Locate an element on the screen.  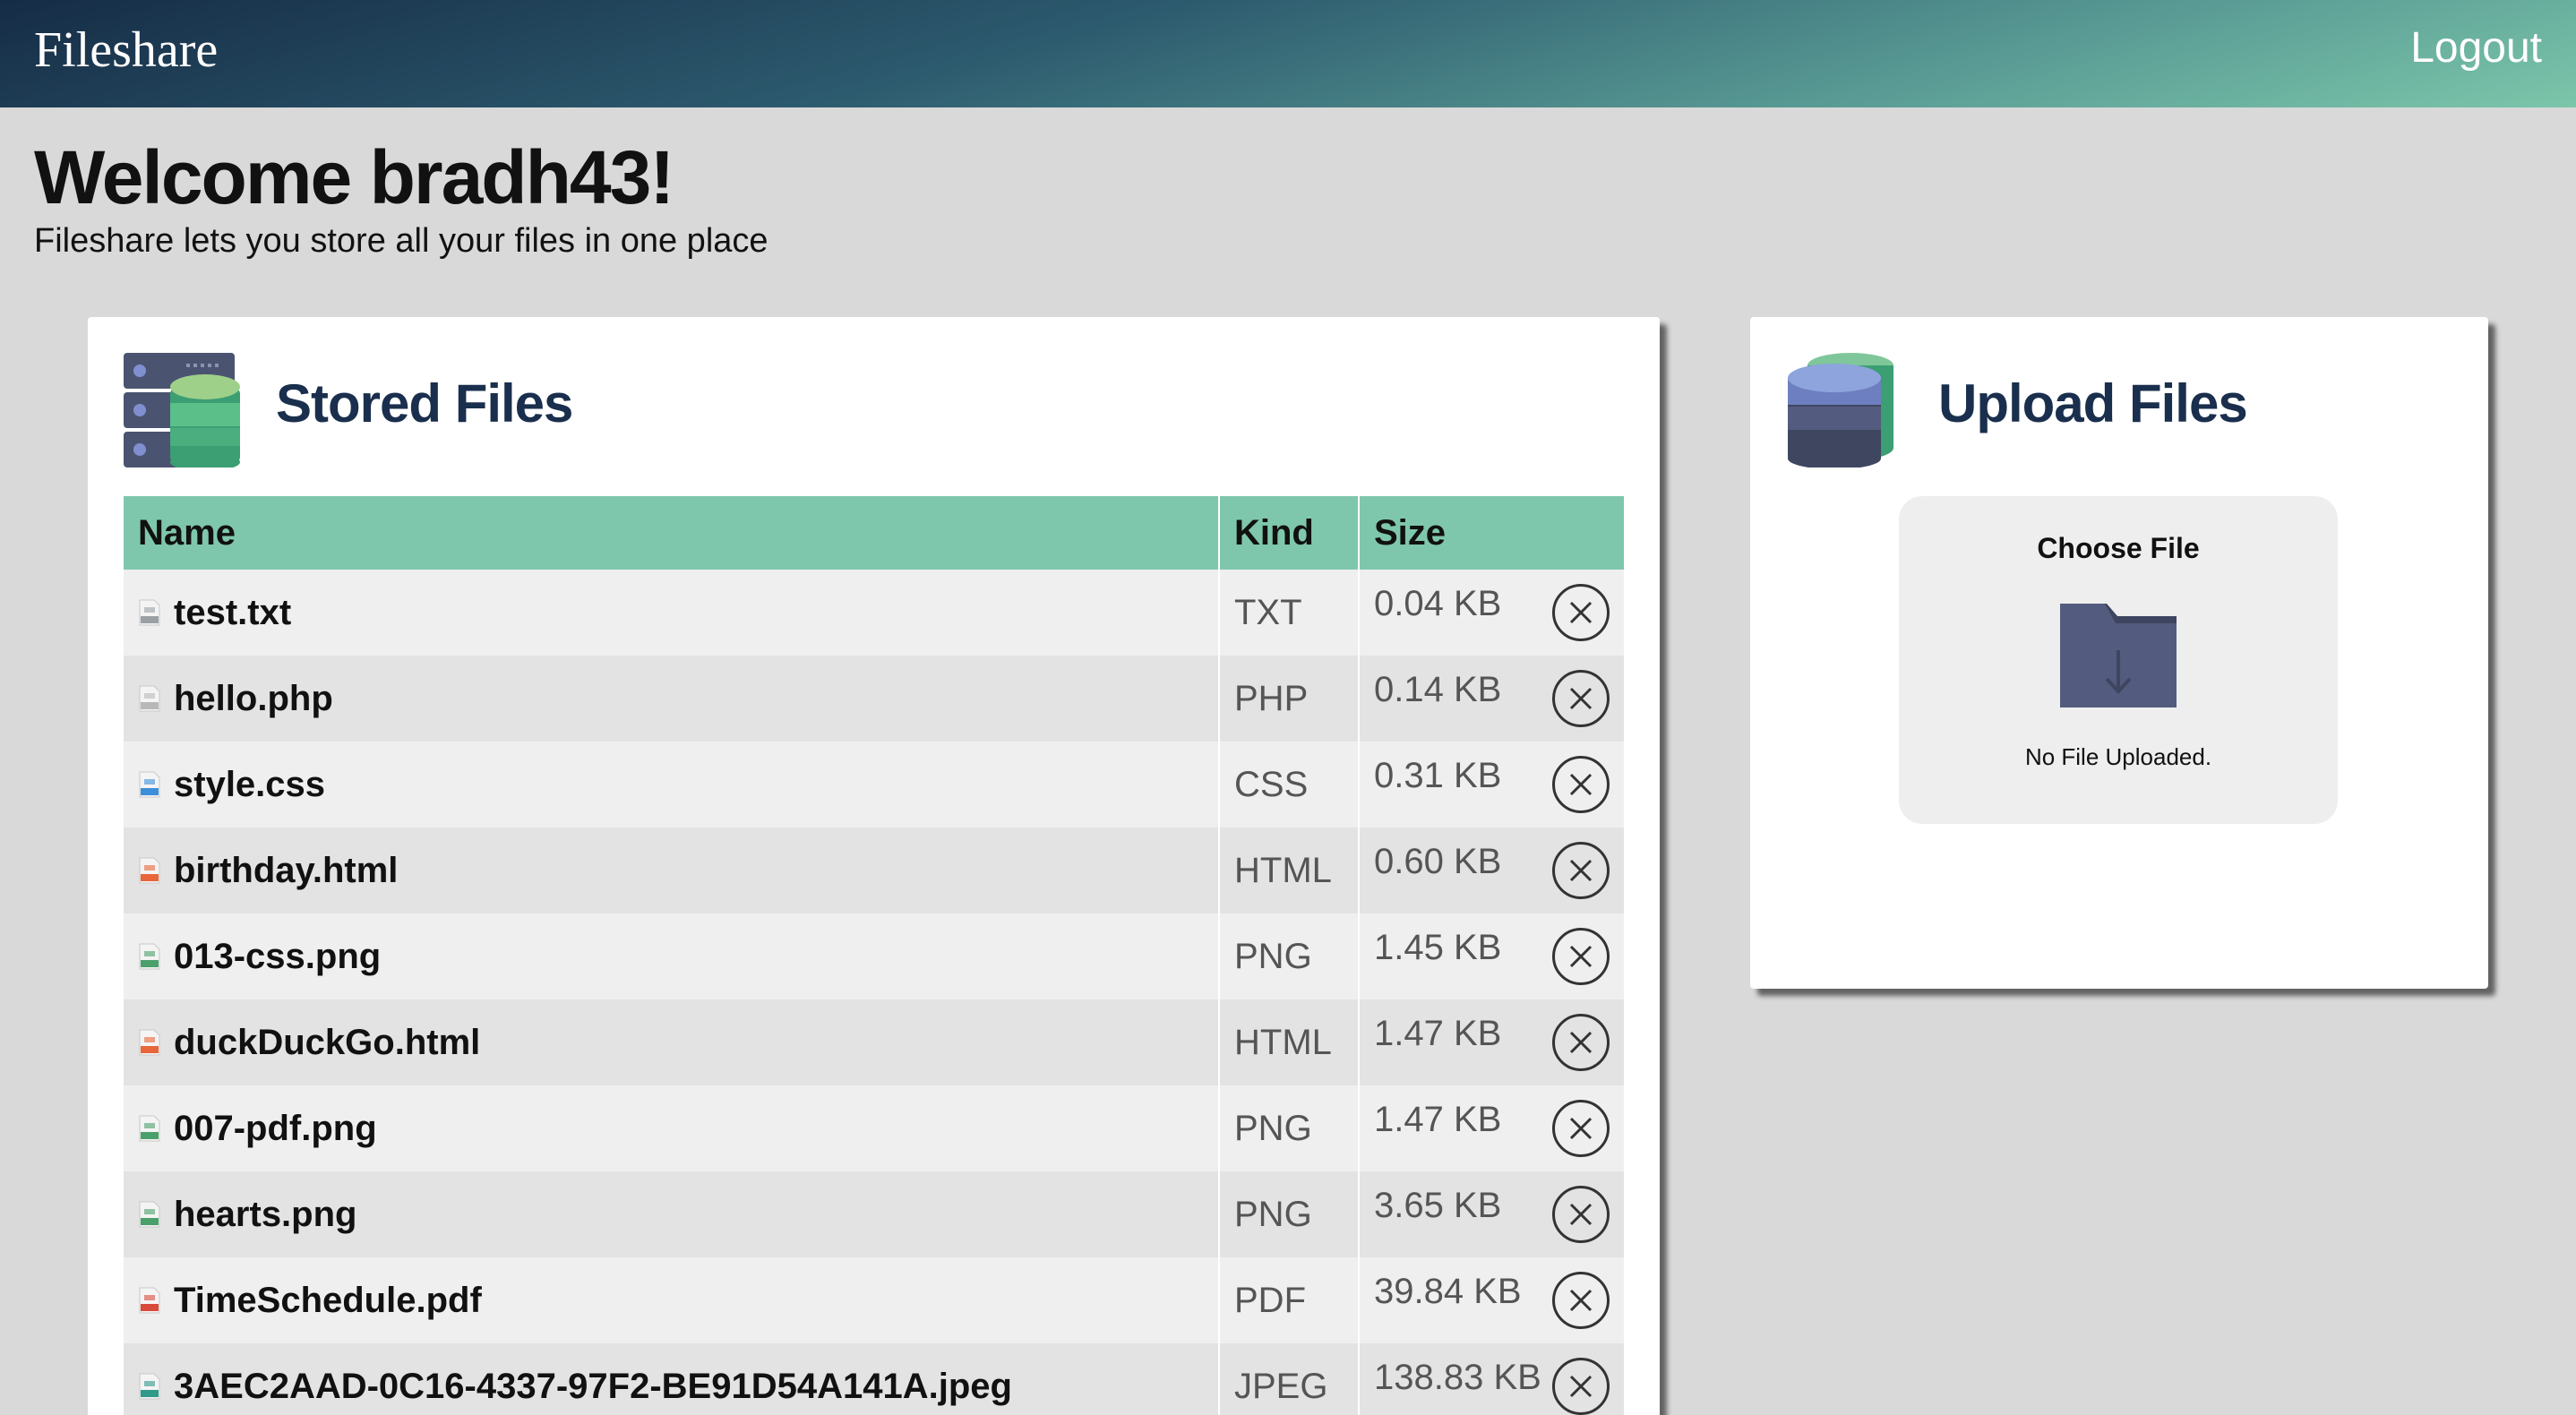
column-header-name: Name is located at coordinates (671, 533).